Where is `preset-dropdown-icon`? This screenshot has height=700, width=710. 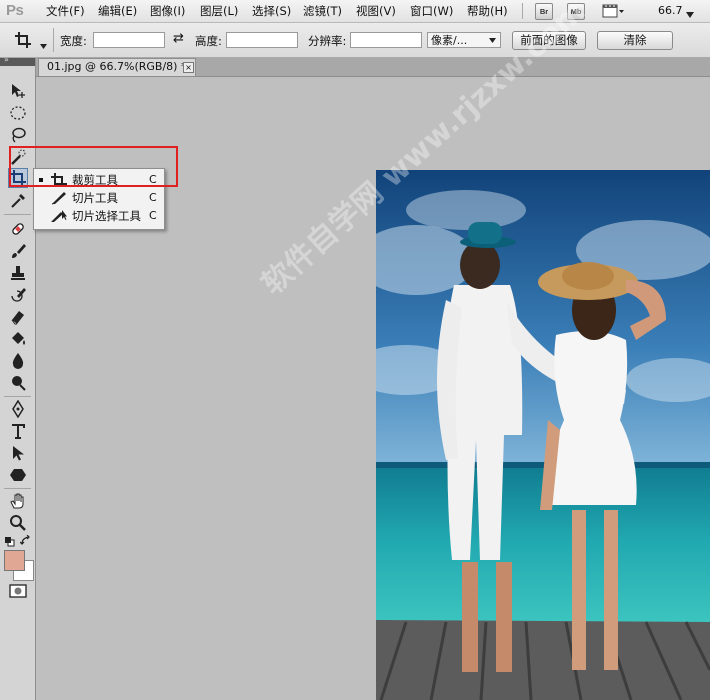 preset-dropdown-icon is located at coordinates (43, 45).